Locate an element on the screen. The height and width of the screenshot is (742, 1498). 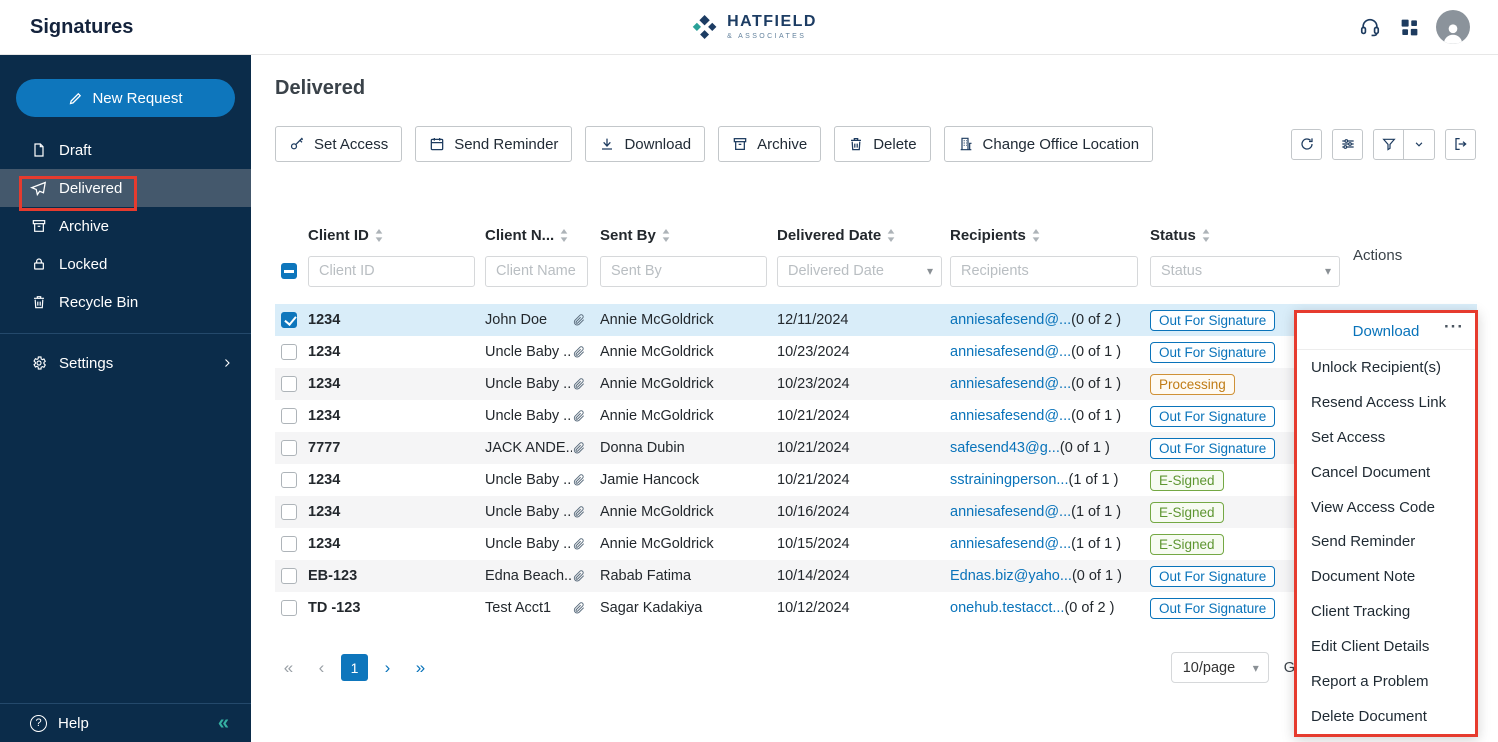
status-badge: Out For Signature is located at coordinates (1213, 352).